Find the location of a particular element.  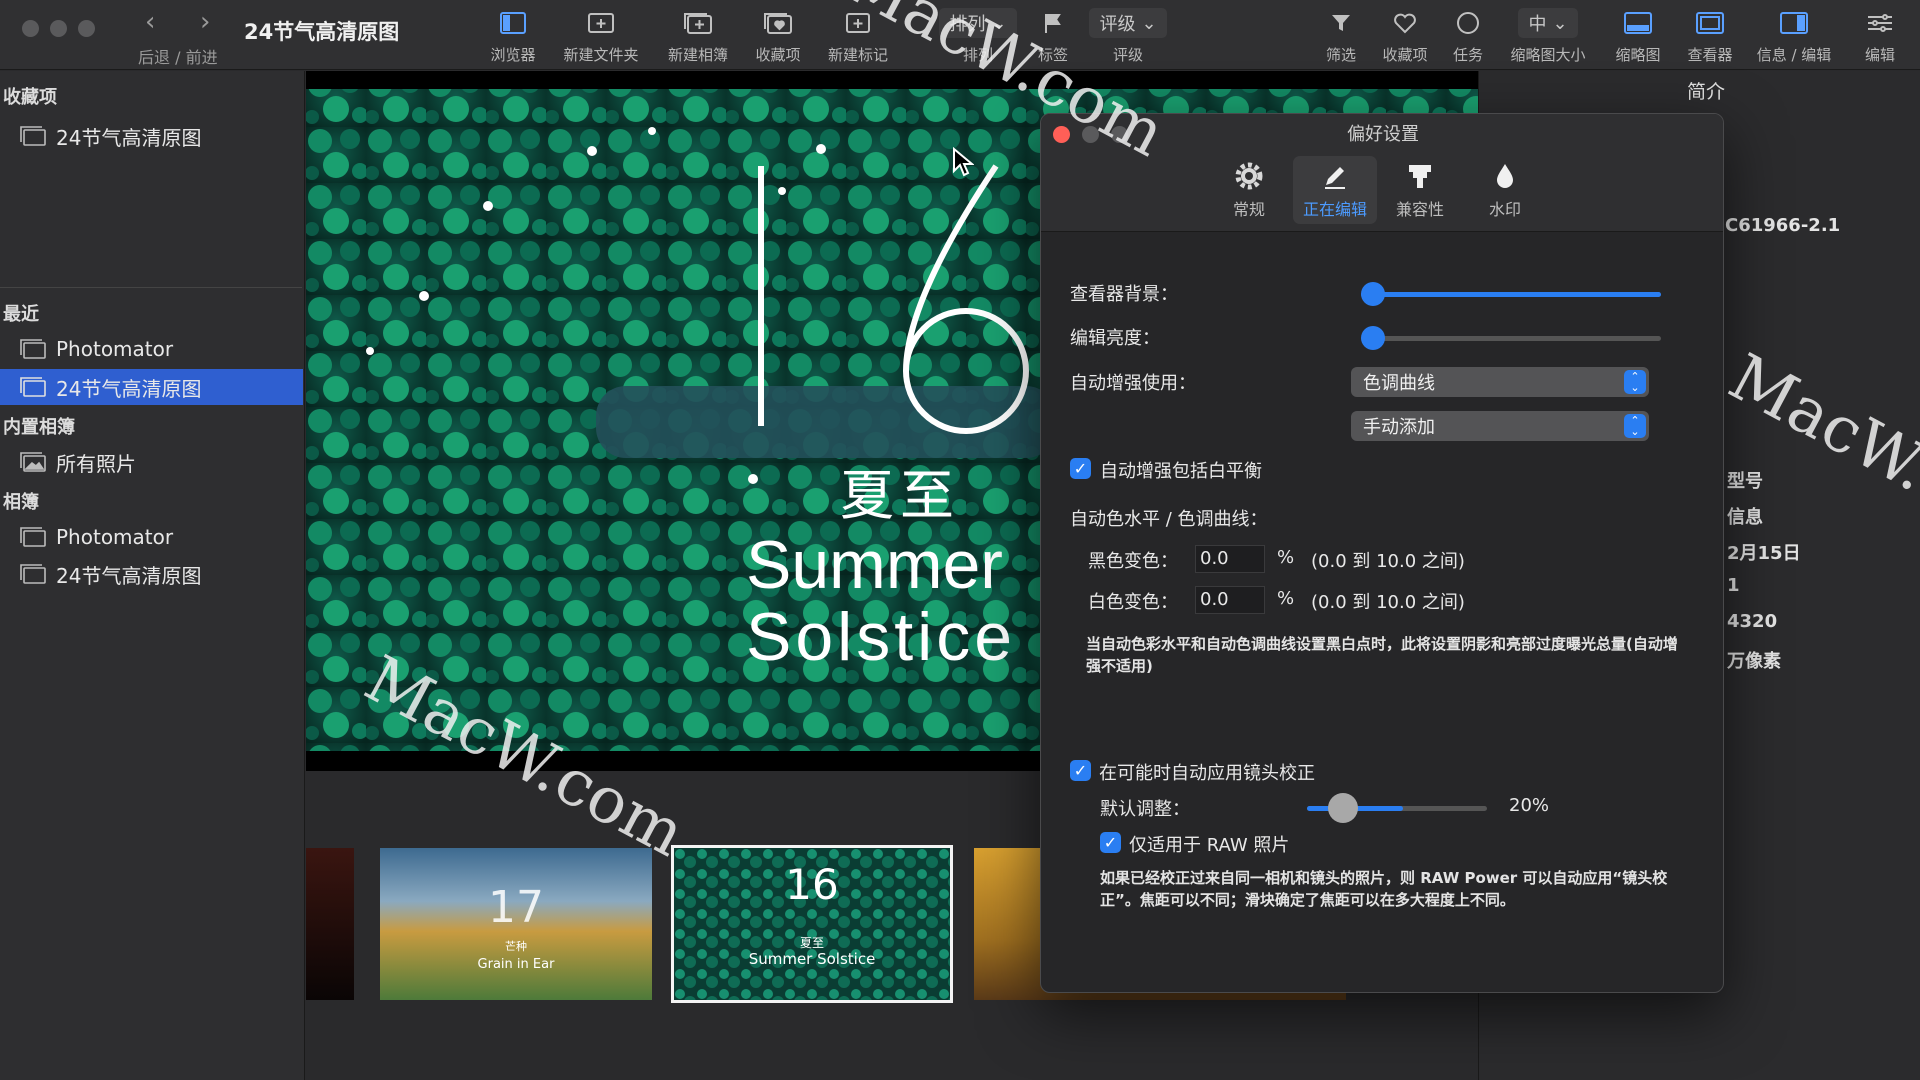

auto-enhance-add-select: 手动添加 ⌃ ⌄ is located at coordinates (1500, 426).